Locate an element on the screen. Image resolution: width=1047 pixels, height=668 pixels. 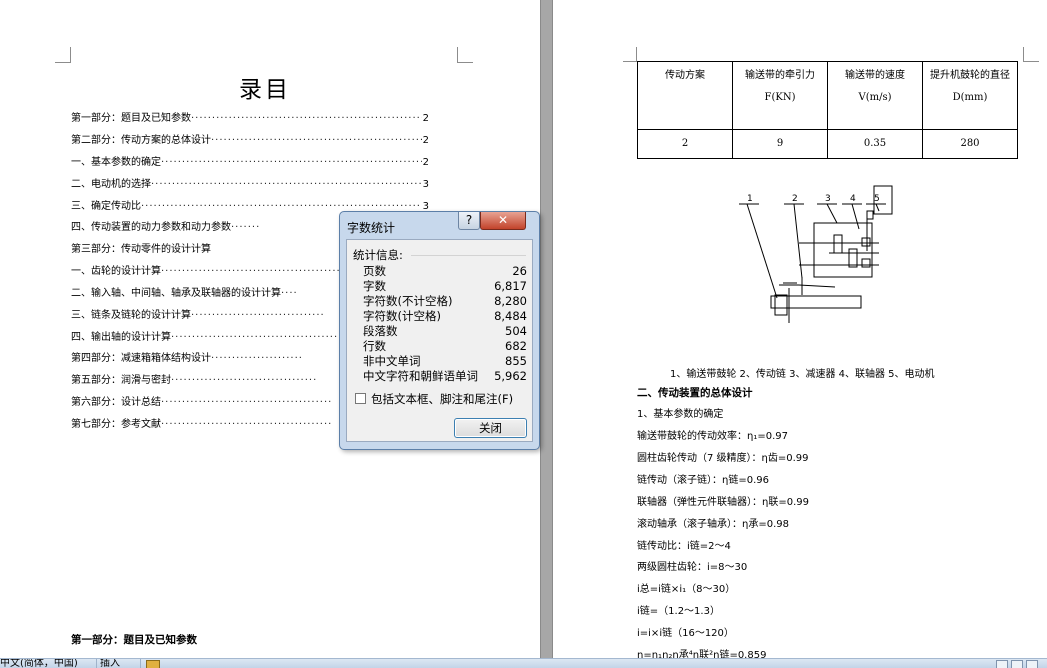
statistic-label: 字符数(不计空格) is located at coordinates (408, 301).